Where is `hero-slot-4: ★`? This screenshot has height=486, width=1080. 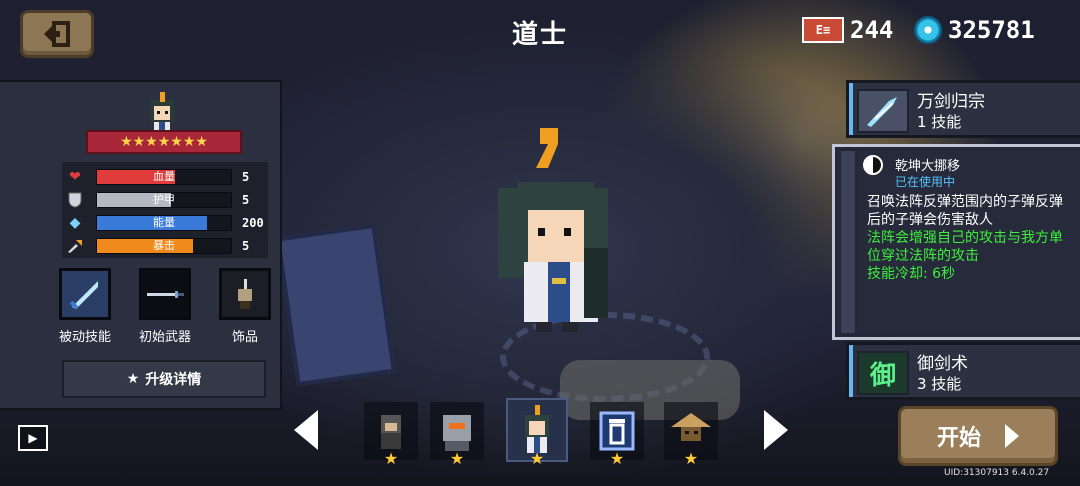
hero-slot-4: ★ is located at coordinates (617, 435).